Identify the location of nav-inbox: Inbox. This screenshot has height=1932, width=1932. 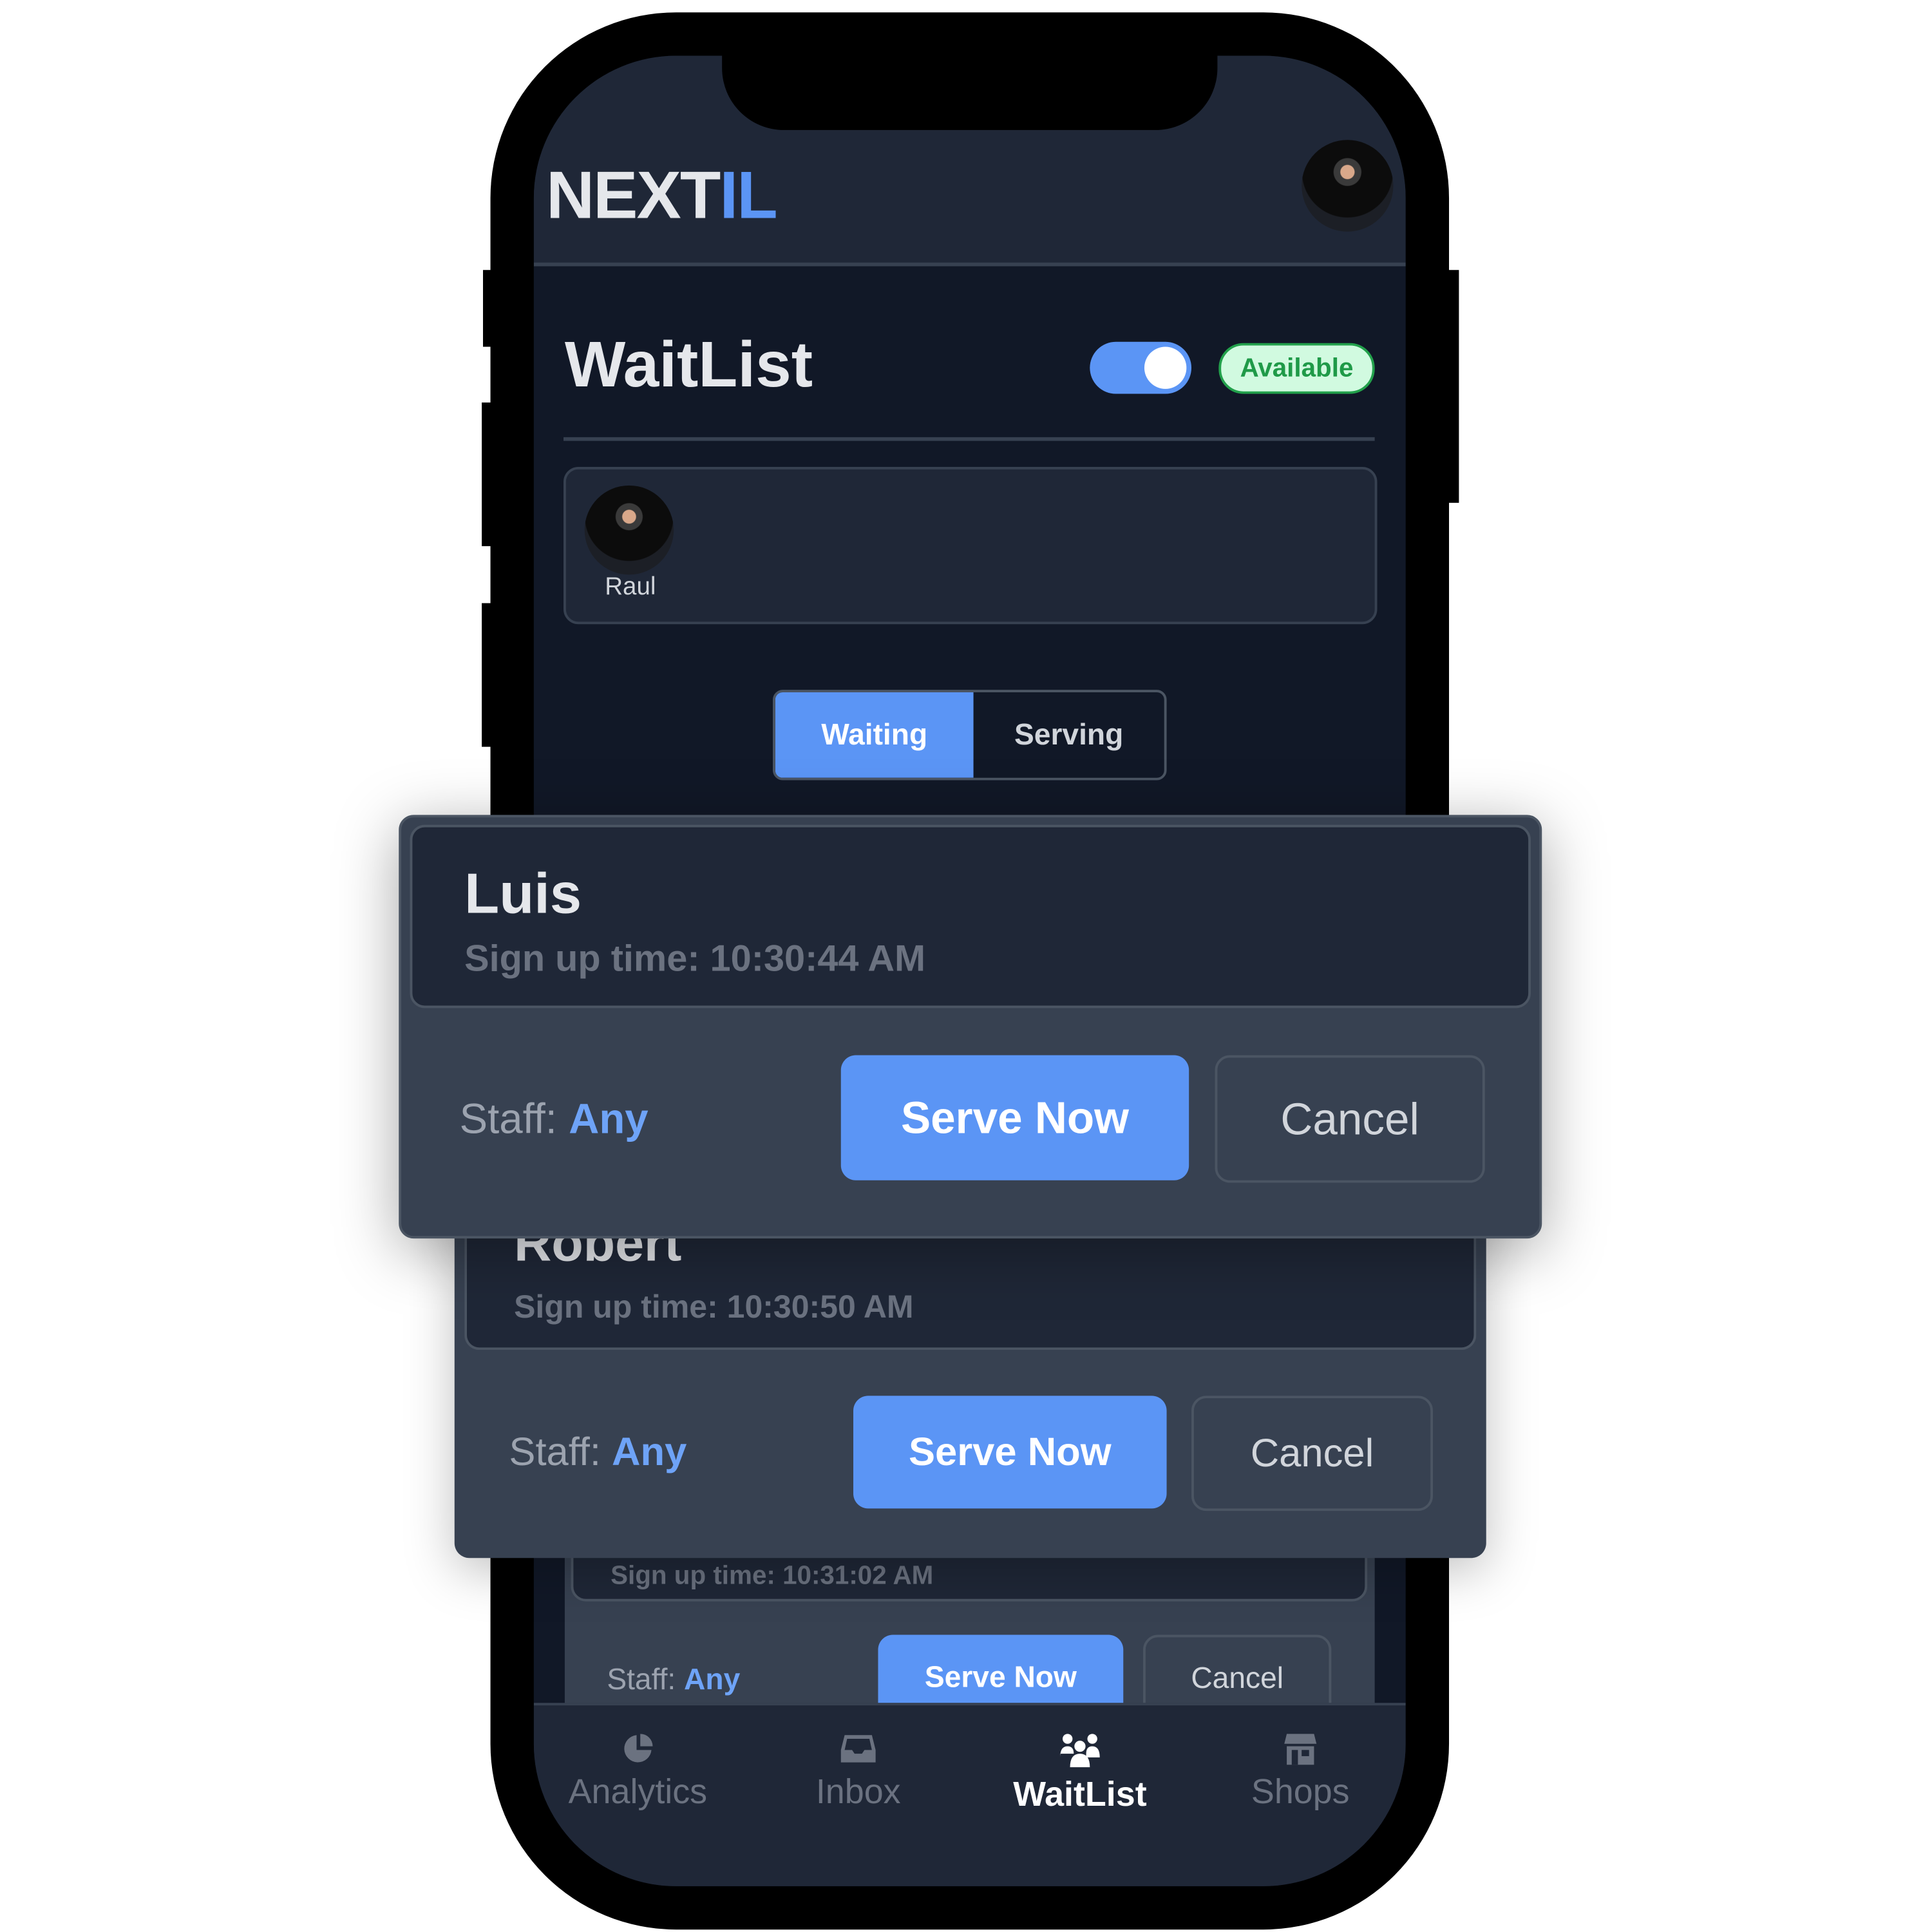
(858, 1772).